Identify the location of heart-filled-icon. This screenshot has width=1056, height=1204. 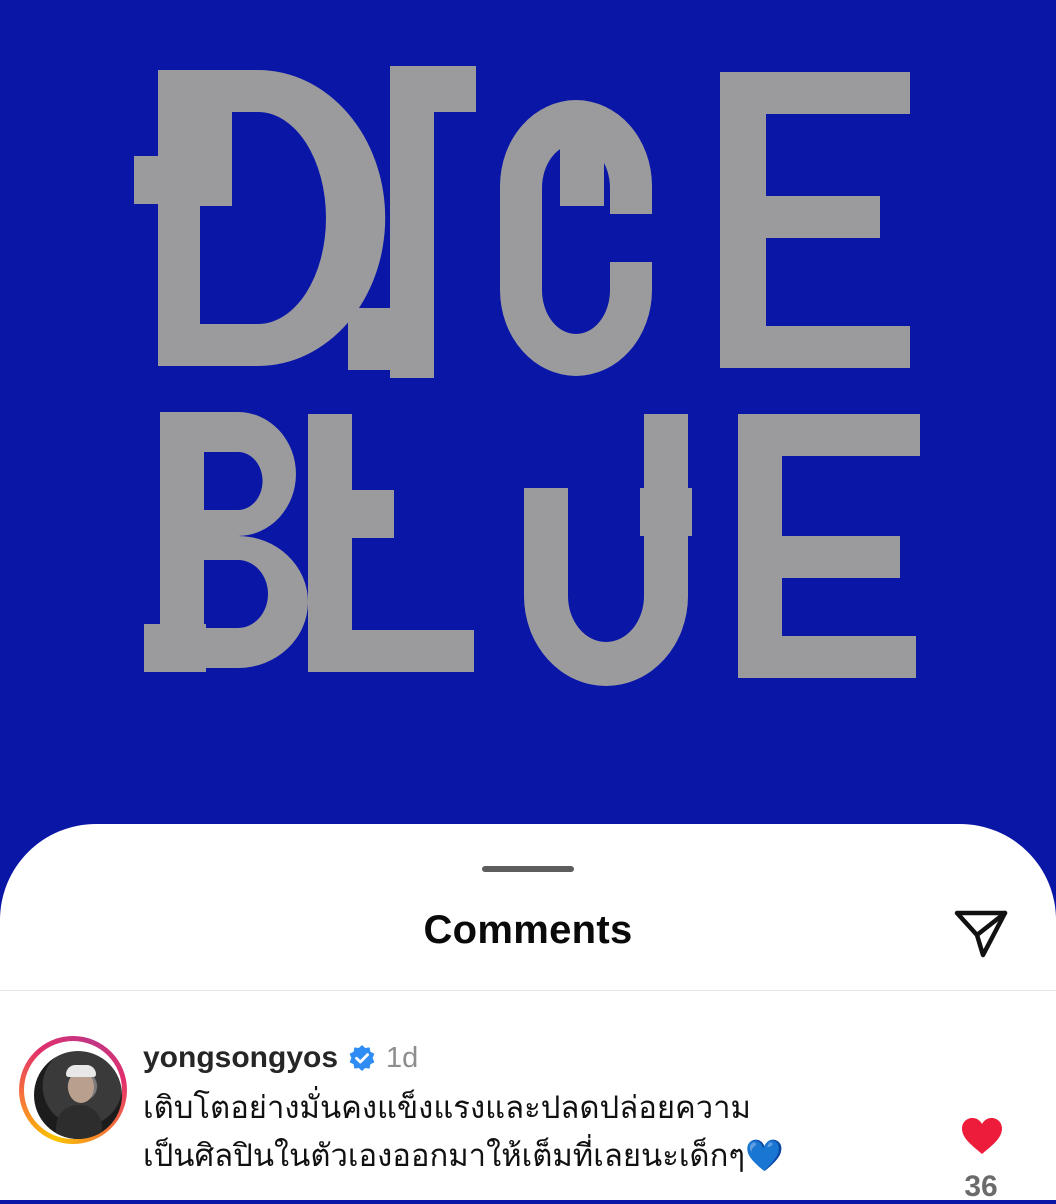
(982, 1136).